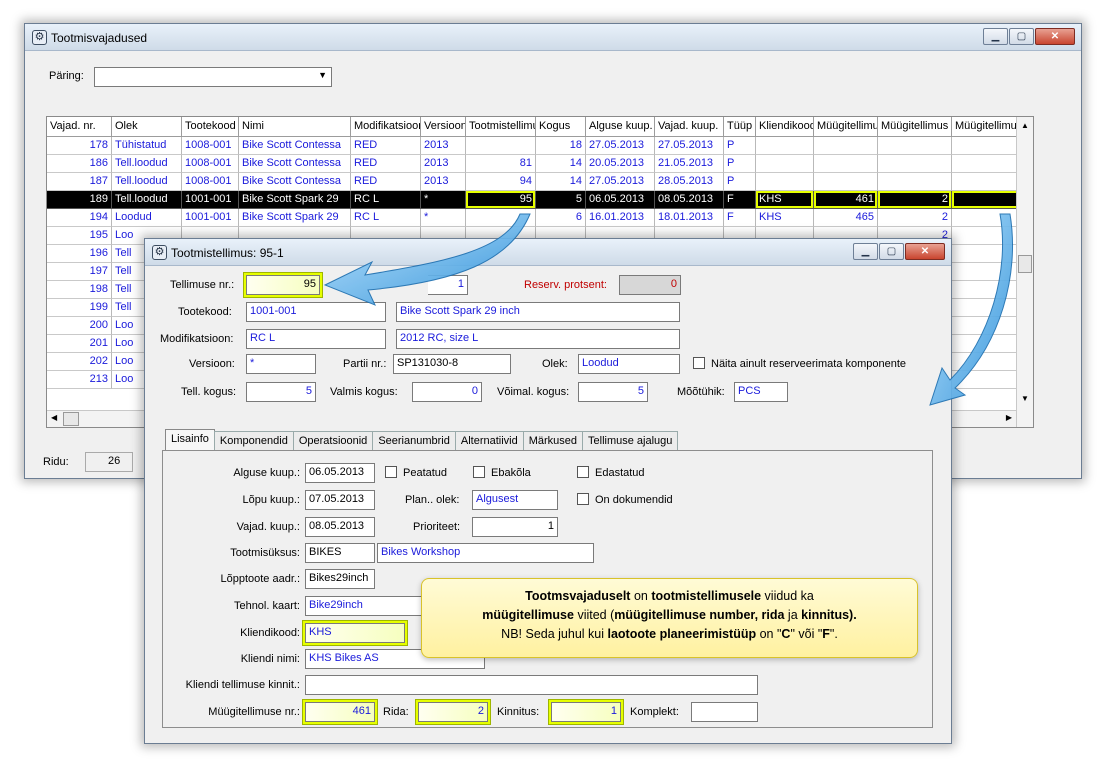  I want to click on table-cell: 1001-001, so click(210, 218).